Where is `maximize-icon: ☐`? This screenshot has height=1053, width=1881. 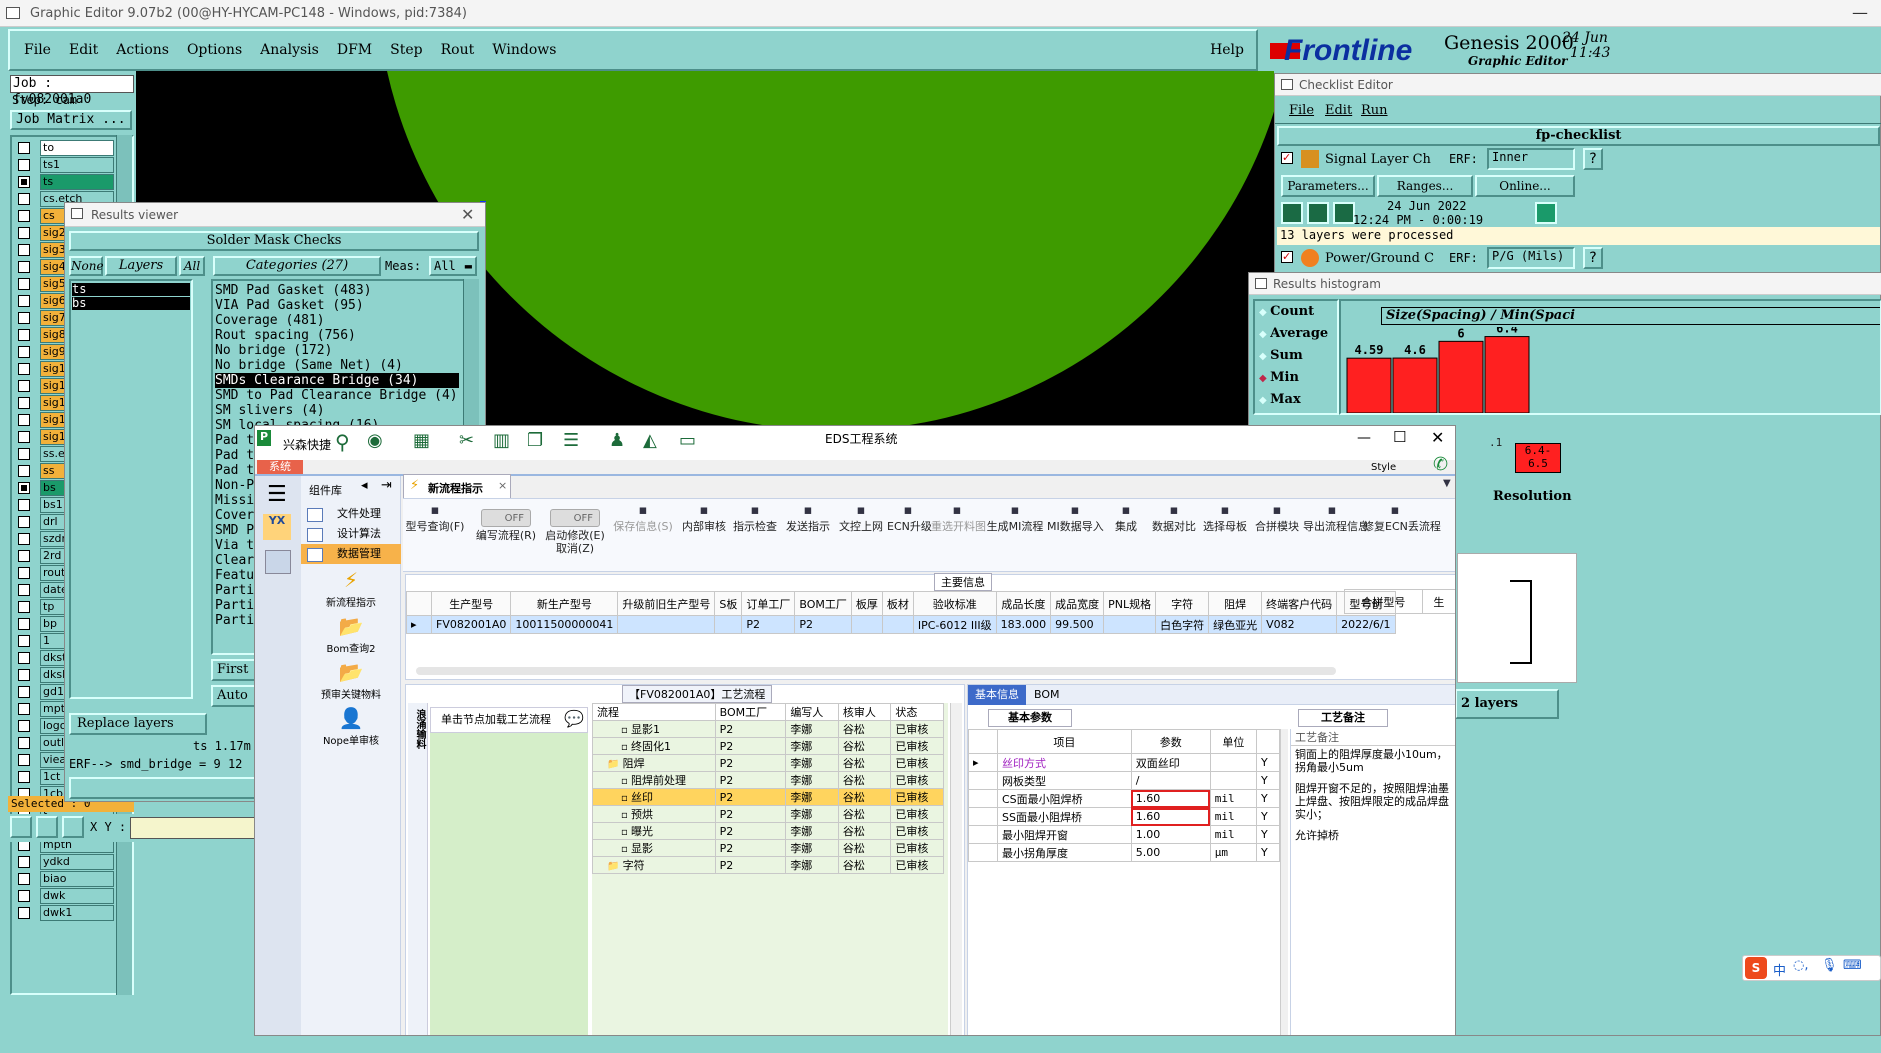 maximize-icon: ☐ is located at coordinates (1399, 437).